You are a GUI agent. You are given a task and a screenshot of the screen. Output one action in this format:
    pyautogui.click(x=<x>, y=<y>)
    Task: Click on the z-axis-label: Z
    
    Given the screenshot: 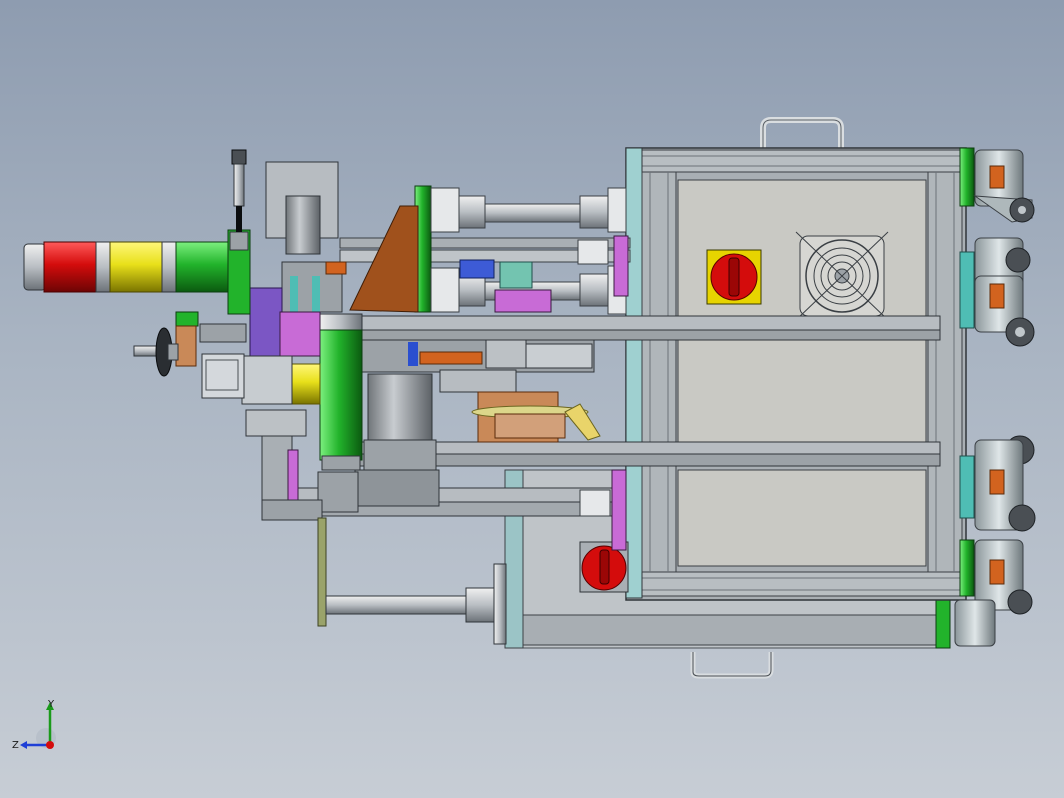 What is the action you would take?
    pyautogui.click(x=15, y=745)
    